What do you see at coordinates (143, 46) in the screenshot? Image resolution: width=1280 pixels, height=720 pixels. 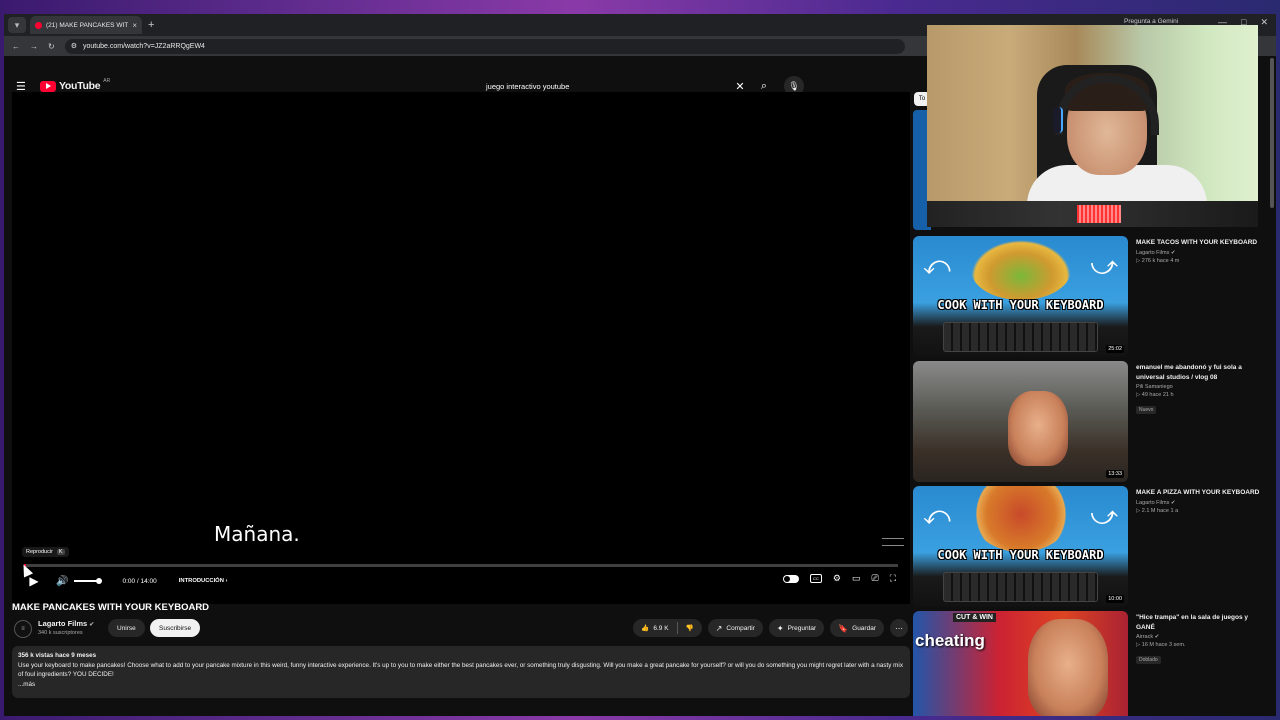 I see `url-text: youtube.com/watch?v=JZ2aRRQgEW4` at bounding box center [143, 46].